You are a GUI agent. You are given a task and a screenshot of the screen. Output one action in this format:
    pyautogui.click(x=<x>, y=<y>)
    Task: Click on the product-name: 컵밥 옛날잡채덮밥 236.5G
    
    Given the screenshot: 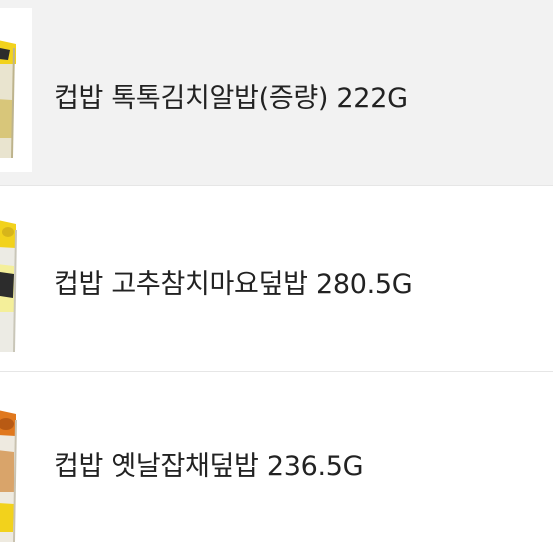 What is the action you would take?
    pyautogui.click(x=209, y=466)
    